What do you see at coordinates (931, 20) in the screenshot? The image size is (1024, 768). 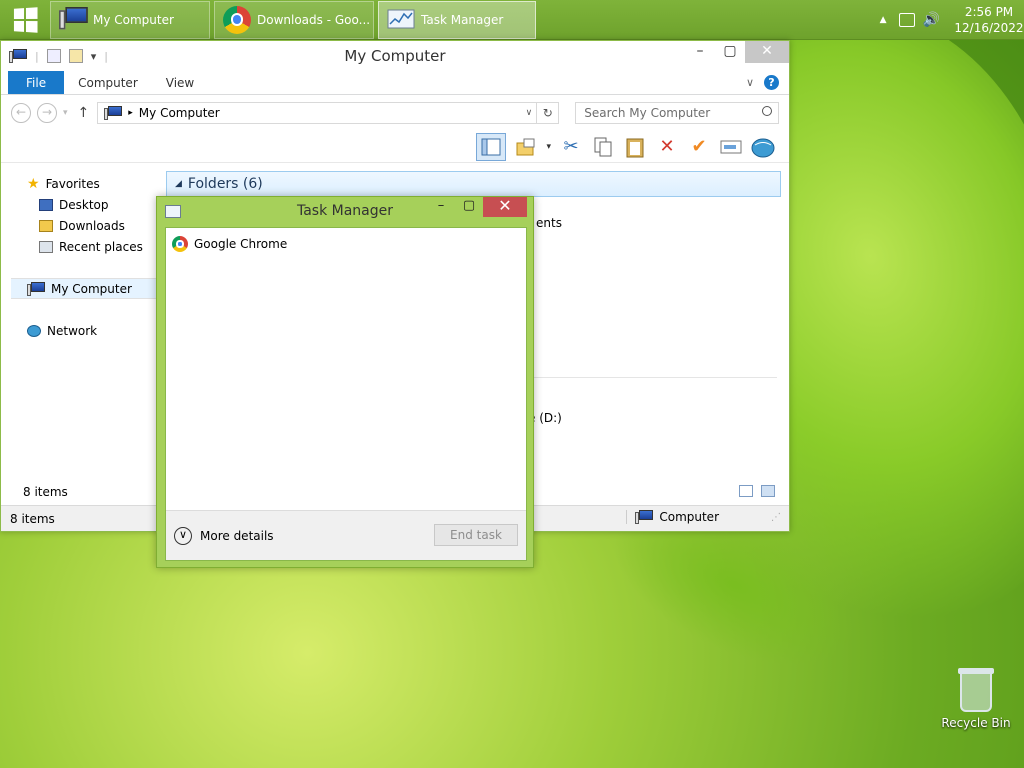 I see `volume-icon: 🔊` at bounding box center [931, 20].